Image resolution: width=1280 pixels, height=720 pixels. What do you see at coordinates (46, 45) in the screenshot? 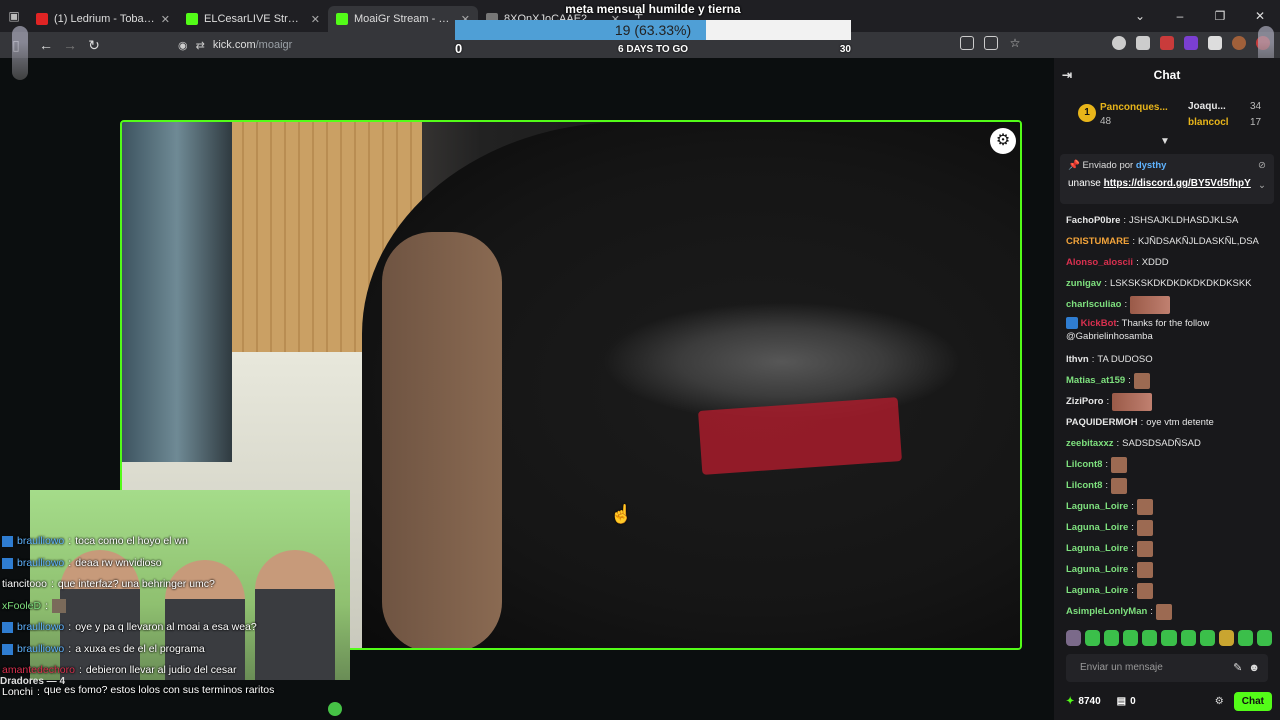
I see `back-button: ←` at bounding box center [46, 45].